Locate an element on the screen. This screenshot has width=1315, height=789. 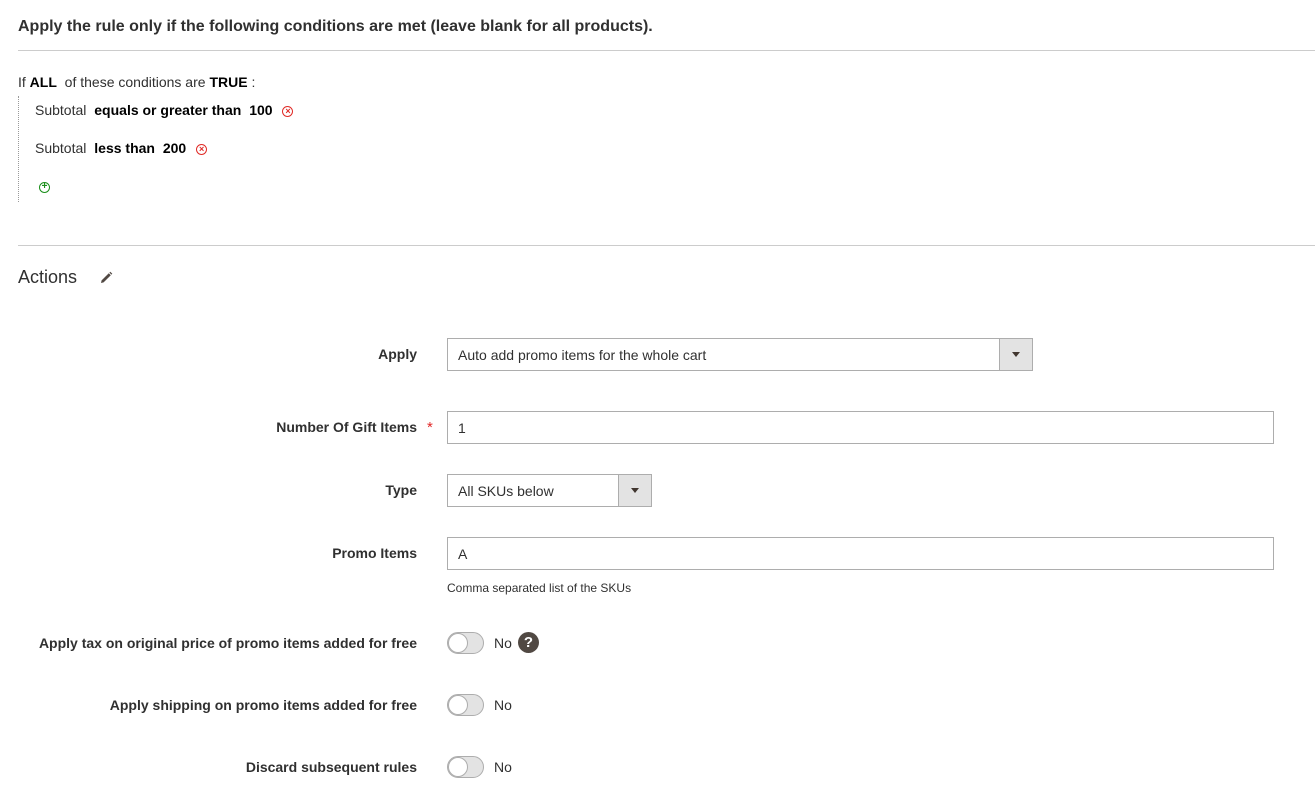
summary-prefix: If is located at coordinates (22, 82).